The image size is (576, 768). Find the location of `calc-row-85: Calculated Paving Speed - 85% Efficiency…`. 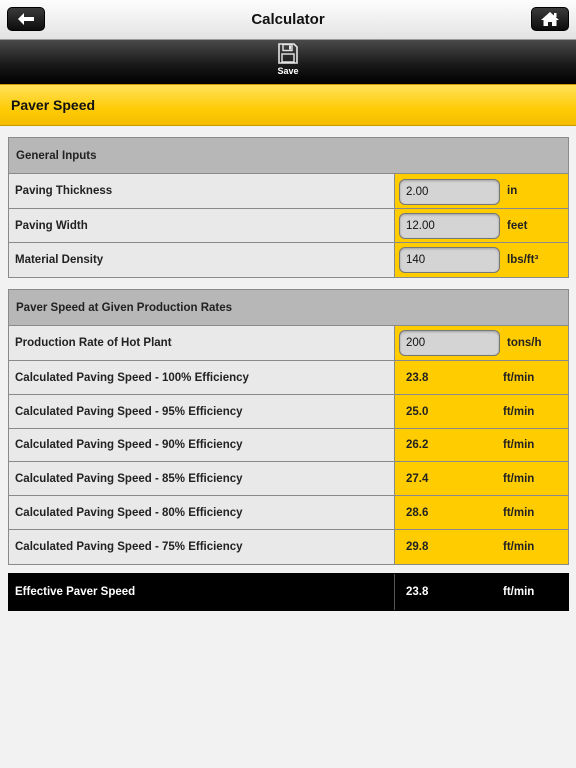

calc-row-85: Calculated Paving Speed - 85% Efficiency… is located at coordinates (288, 479).